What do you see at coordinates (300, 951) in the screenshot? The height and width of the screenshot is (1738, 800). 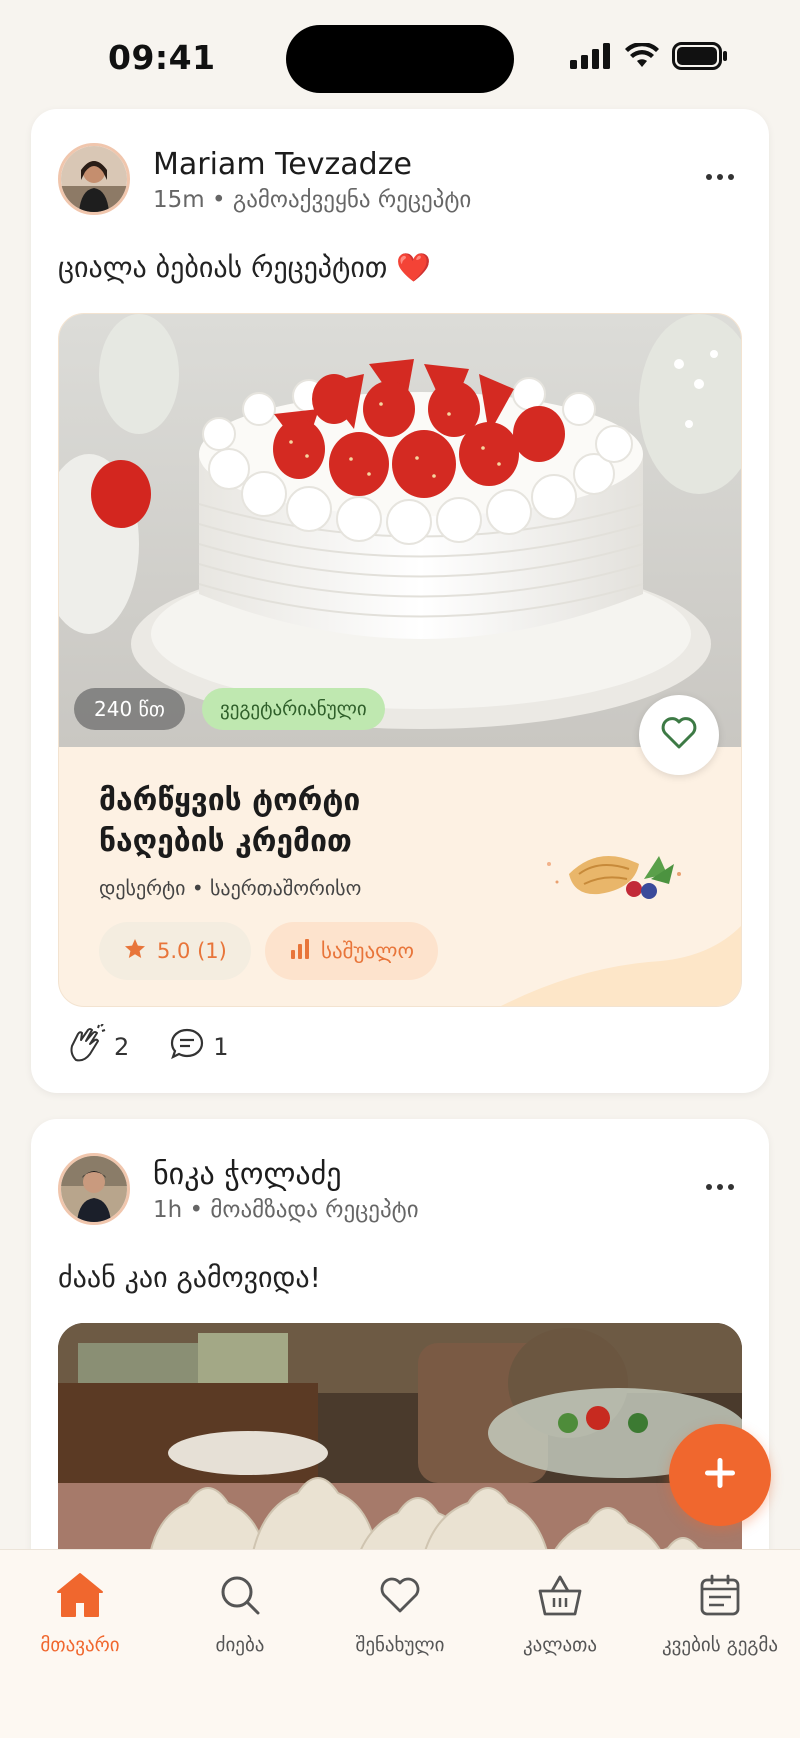 I see `bar-chart-icon` at bounding box center [300, 951].